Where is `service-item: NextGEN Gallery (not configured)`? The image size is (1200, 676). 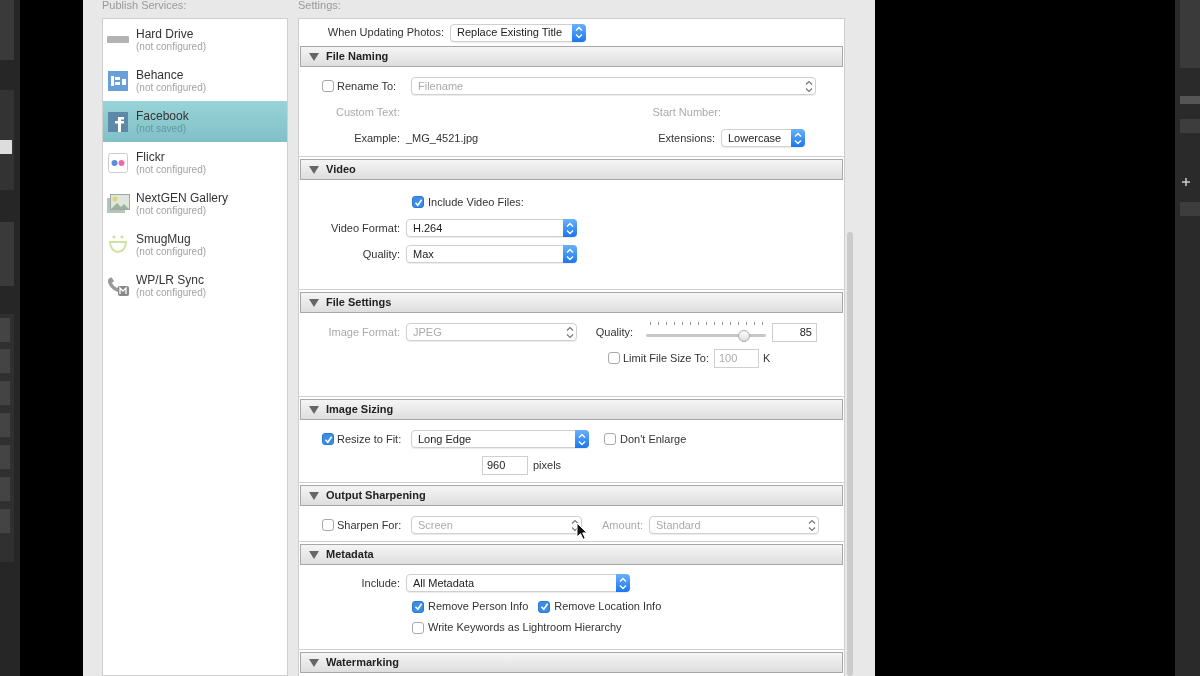
service-item: NextGEN Gallery (not configured) is located at coordinates (195, 203).